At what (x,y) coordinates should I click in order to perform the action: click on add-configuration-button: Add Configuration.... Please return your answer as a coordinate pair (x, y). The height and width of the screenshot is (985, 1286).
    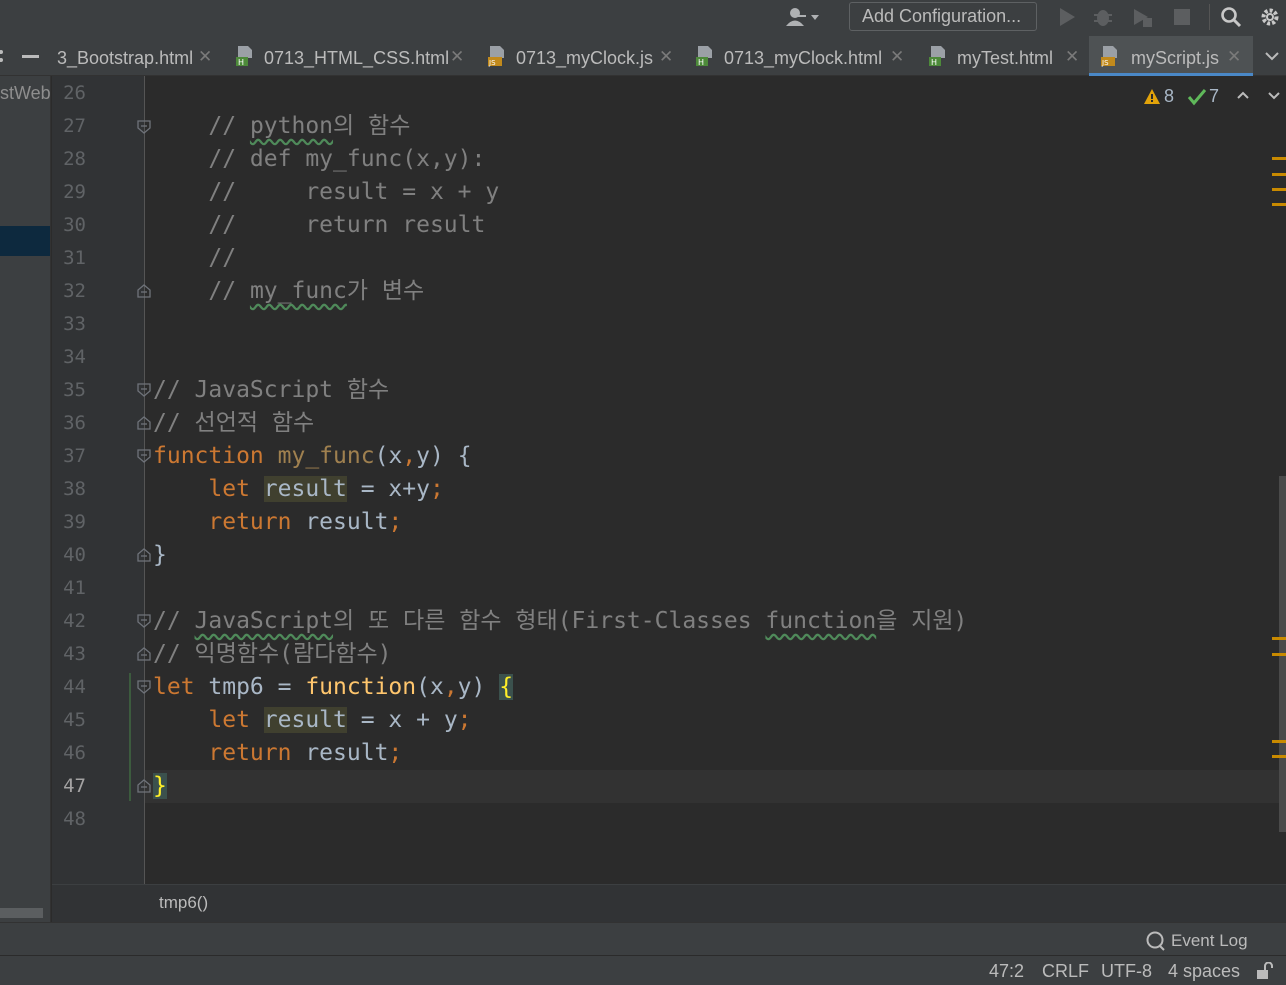
    Looking at the image, I should click on (943, 16).